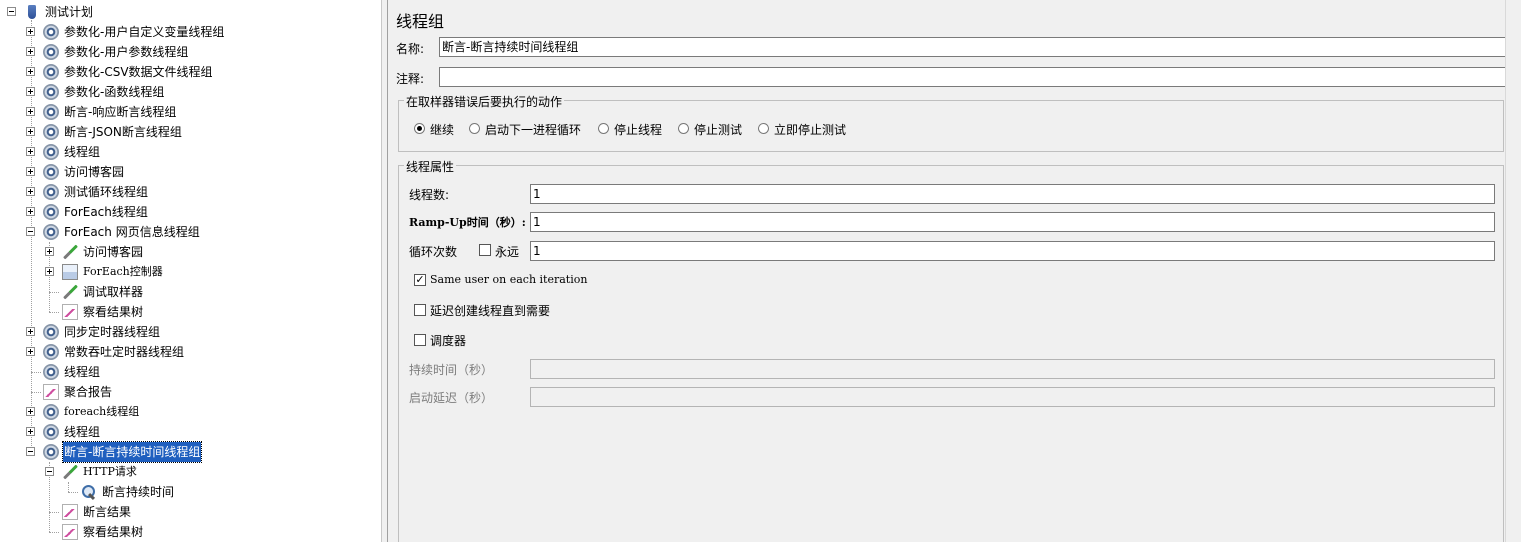 Image resolution: width=1521 pixels, height=542 pixels. I want to click on tree-node-label: ForEach控制器, so click(123, 272).